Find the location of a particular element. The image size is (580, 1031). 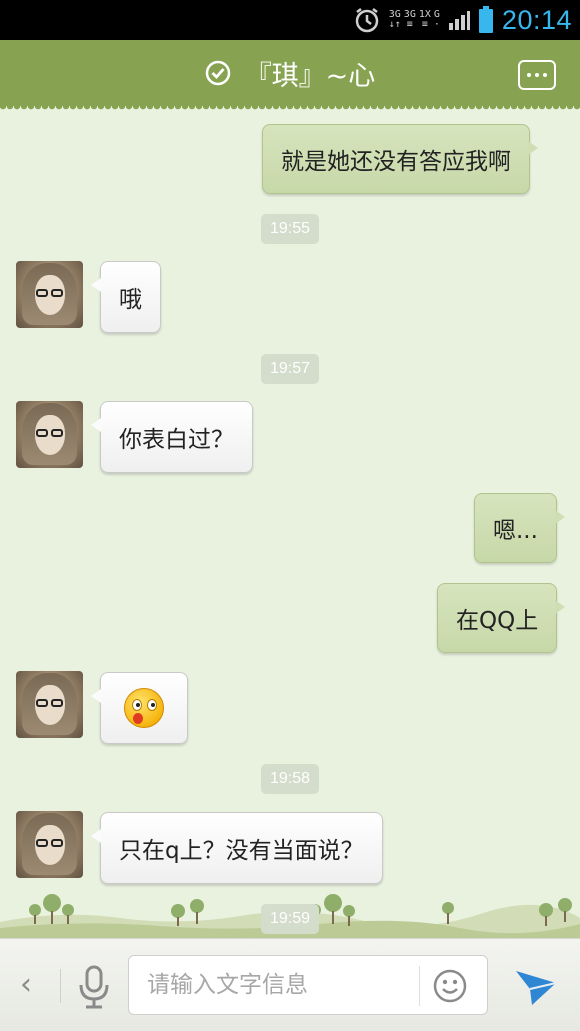

message-outgoing: 就是她还没有答应我啊 is located at coordinates (400, 159).